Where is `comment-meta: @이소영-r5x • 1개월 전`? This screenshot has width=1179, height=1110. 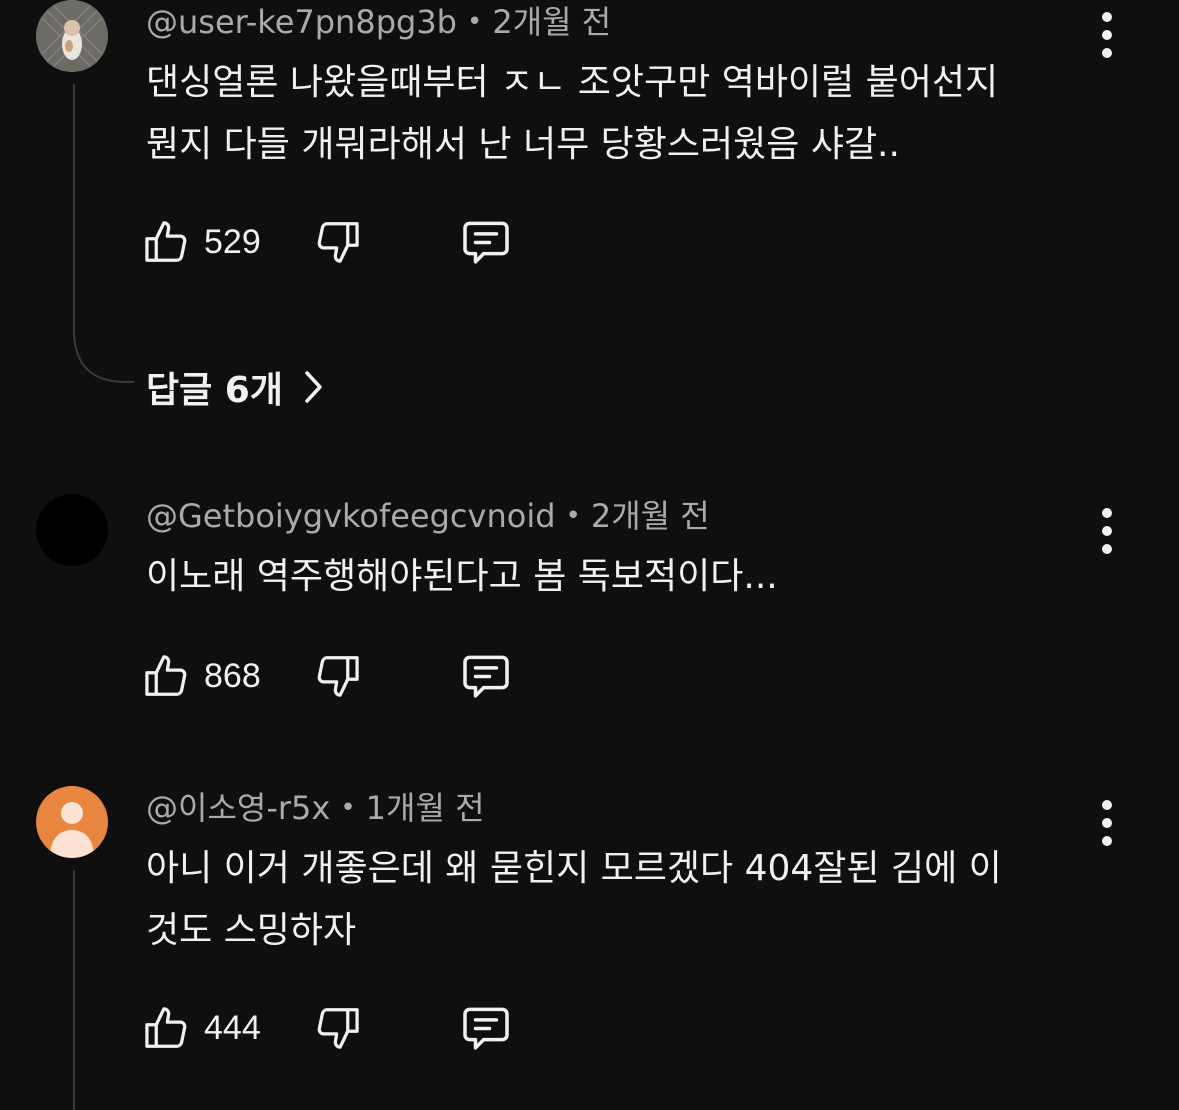 comment-meta: @이소영-r5x • 1개월 전 is located at coordinates (315, 809).